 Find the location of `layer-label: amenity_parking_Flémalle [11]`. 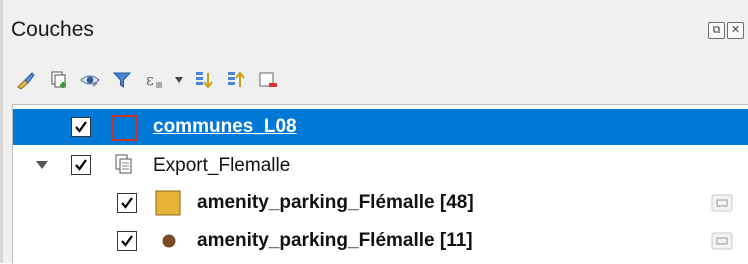

layer-label: amenity_parking_Flémalle [11] is located at coordinates (335, 241).